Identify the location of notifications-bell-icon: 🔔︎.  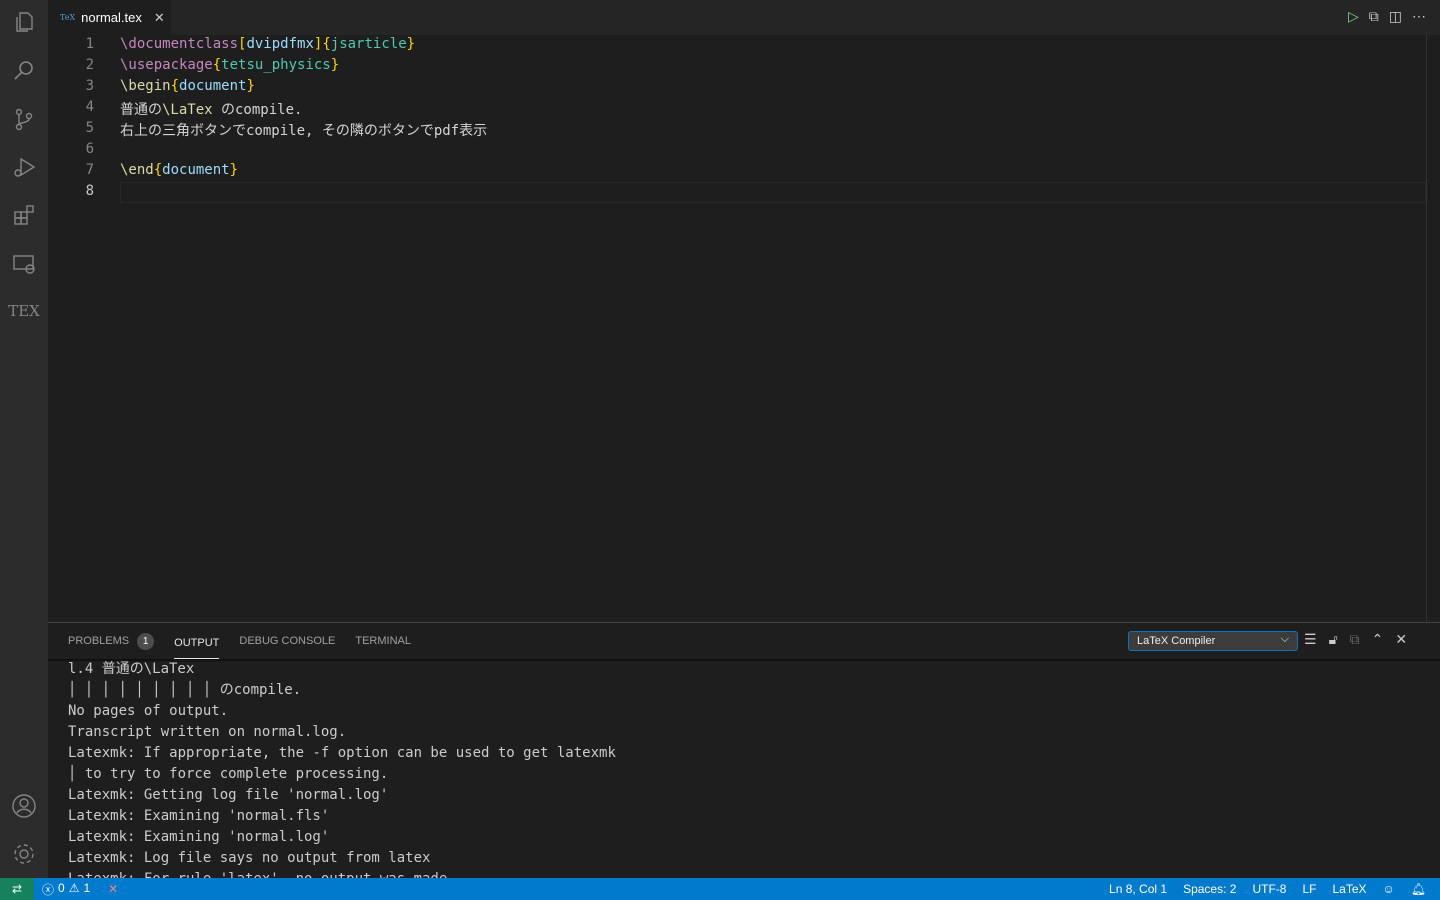
(1418, 889).